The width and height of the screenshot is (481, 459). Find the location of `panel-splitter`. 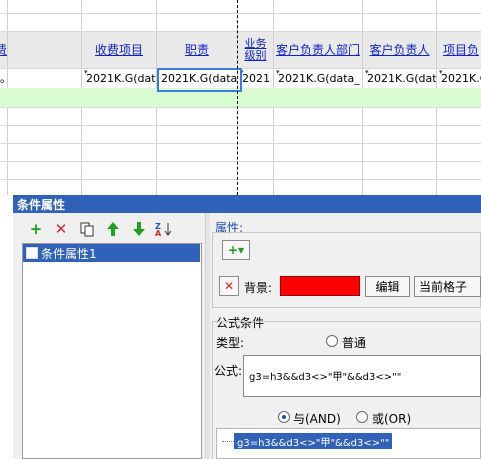

panel-splitter is located at coordinates (207, 336).